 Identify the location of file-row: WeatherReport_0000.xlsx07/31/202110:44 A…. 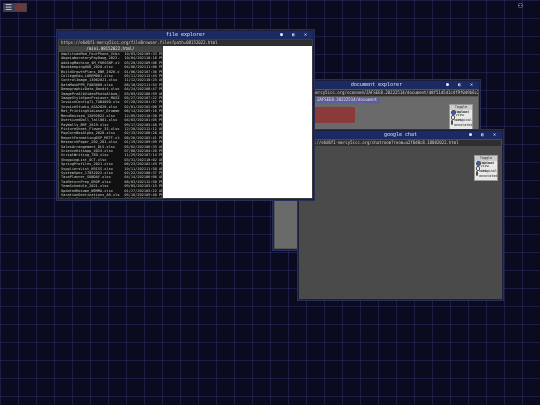
(110, 197).